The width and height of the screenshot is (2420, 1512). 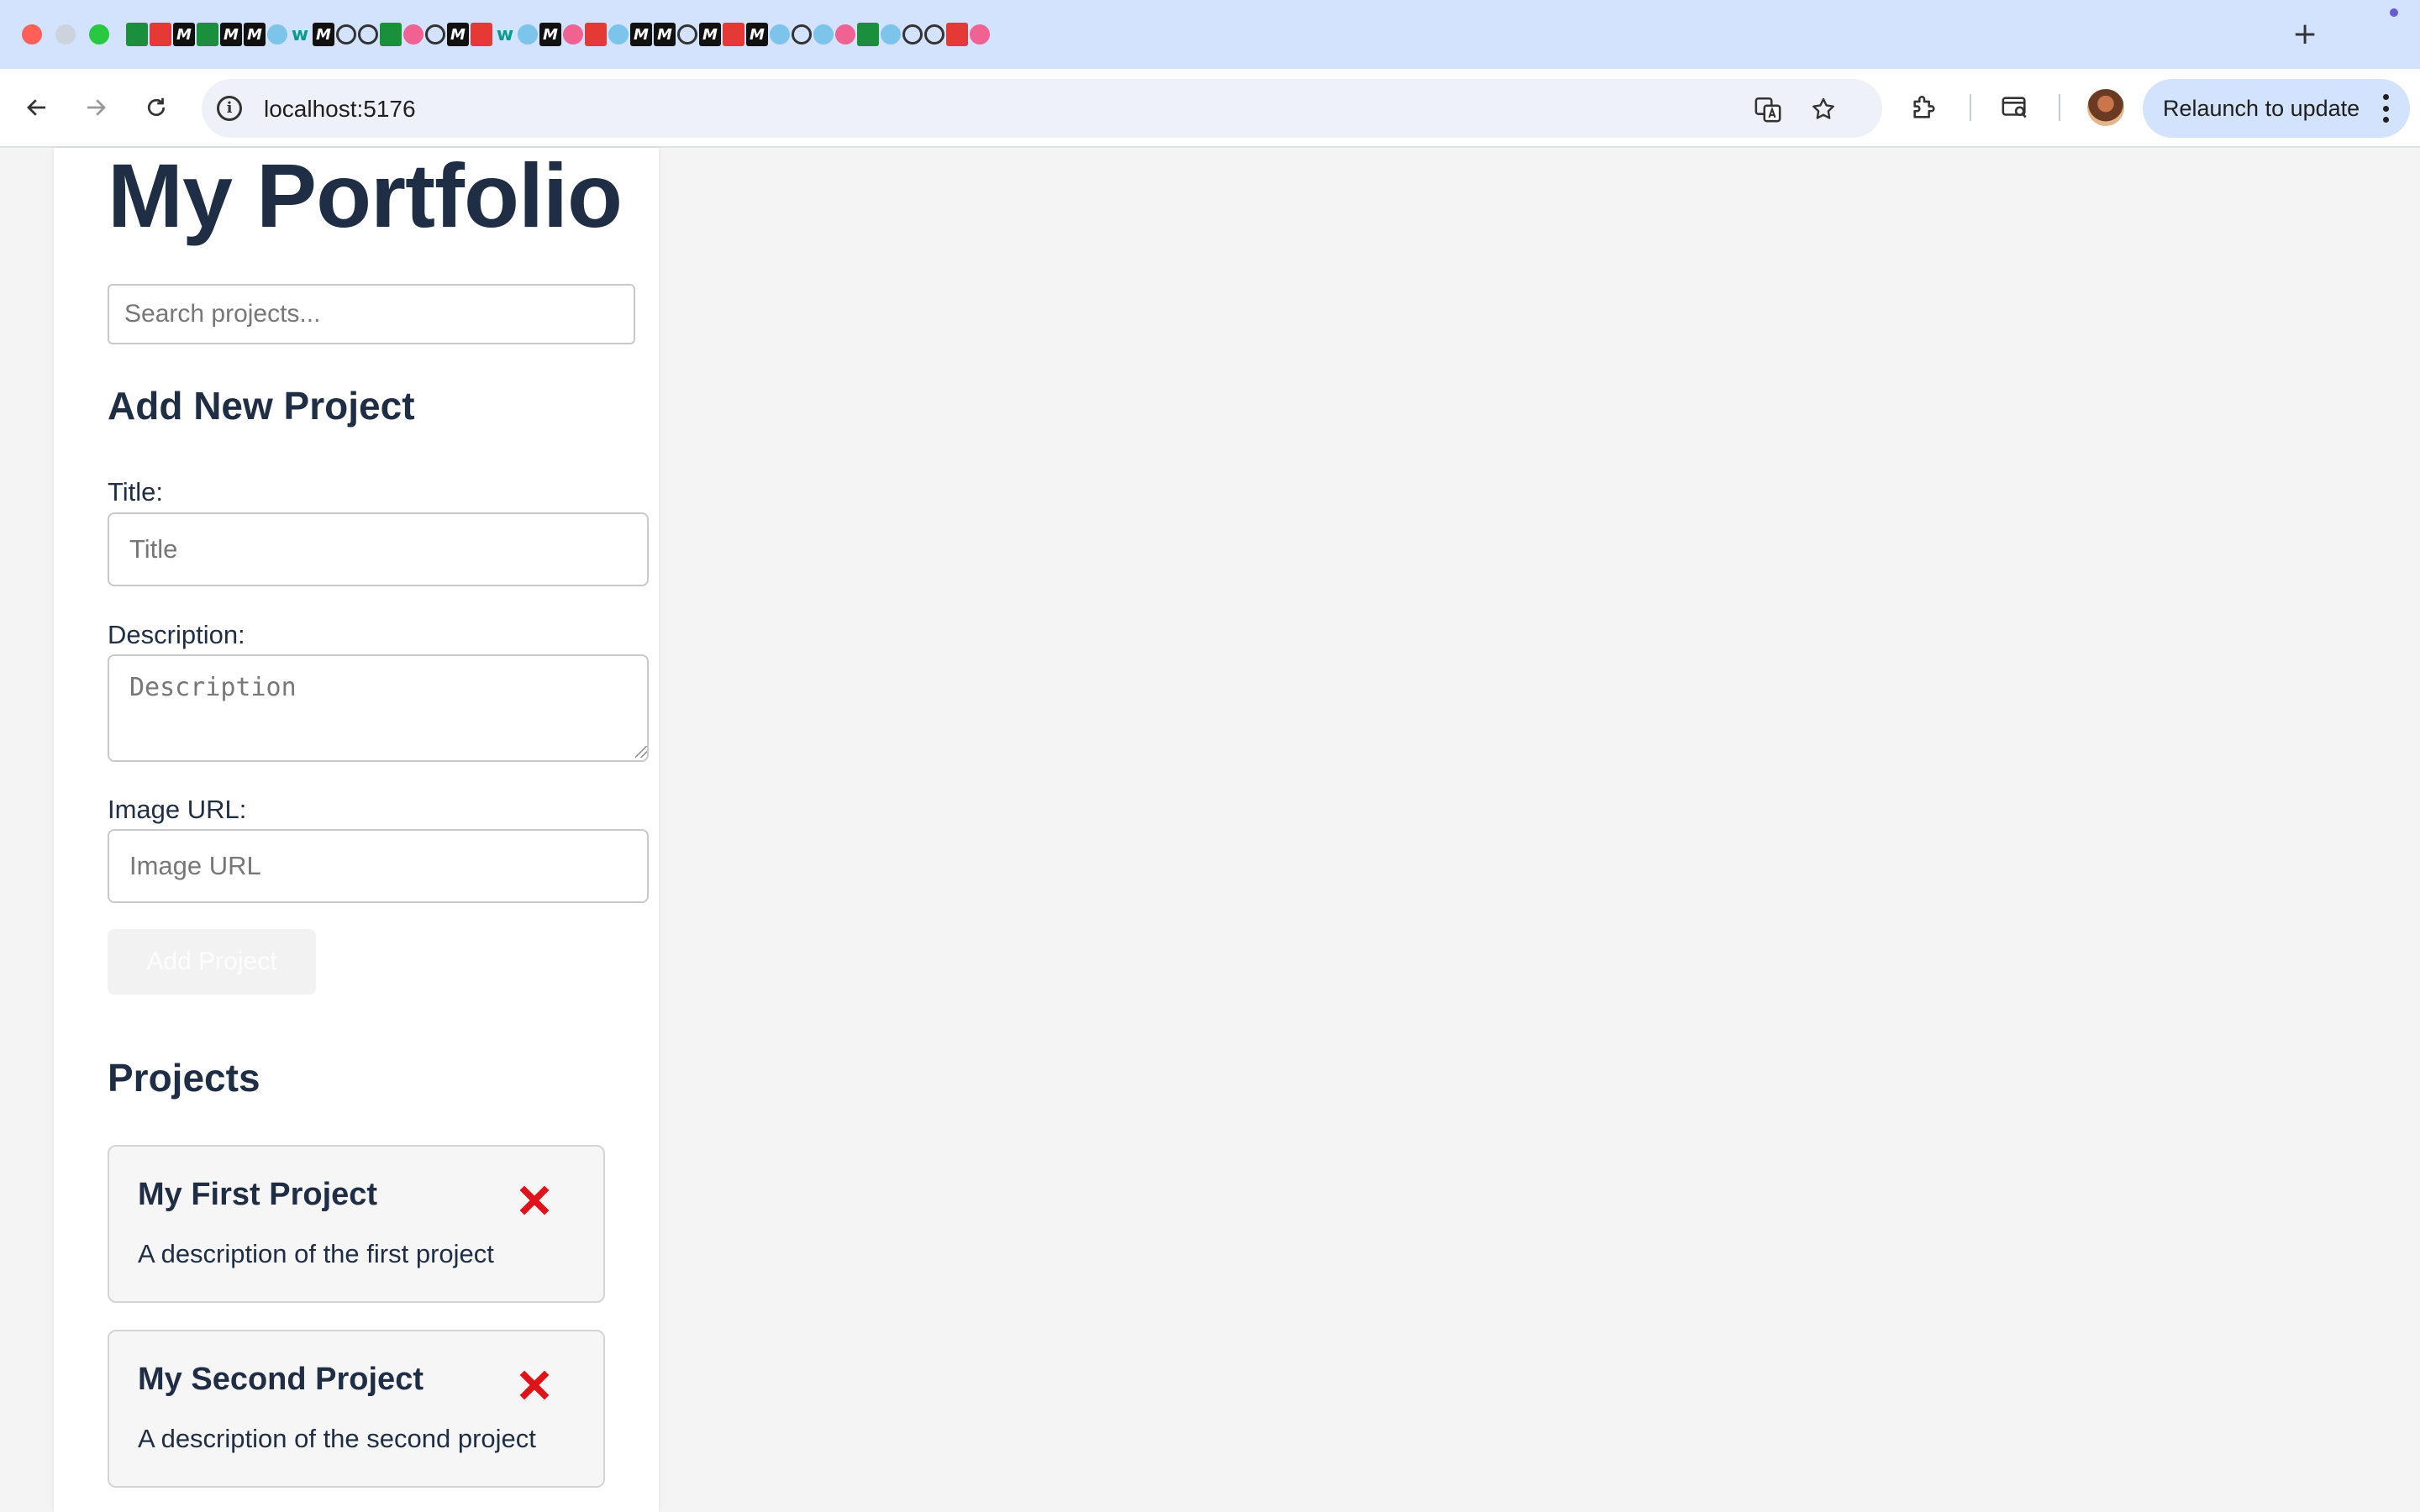 What do you see at coordinates (2262, 108) in the screenshot?
I see `relaunch-label: Relaunch to update` at bounding box center [2262, 108].